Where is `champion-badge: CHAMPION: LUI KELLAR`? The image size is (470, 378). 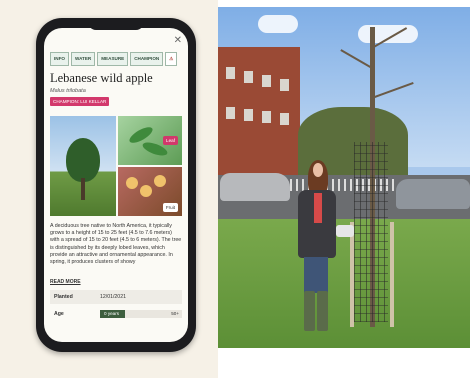
champion-badge: CHAMPION: LUI KELLAR is located at coordinates (80, 101).